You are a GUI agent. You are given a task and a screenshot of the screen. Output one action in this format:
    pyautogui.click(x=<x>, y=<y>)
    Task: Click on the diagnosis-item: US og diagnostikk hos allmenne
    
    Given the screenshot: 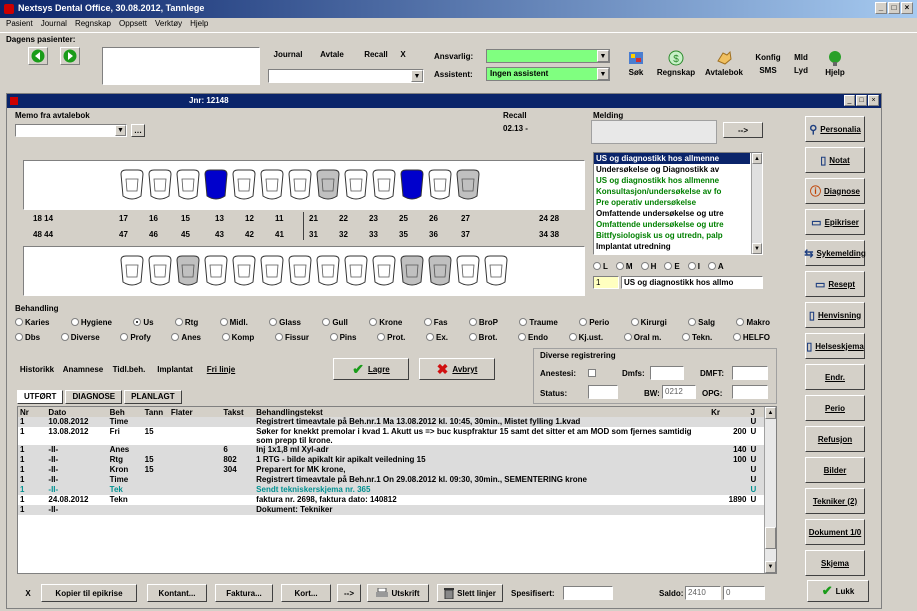 What is the action you would take?
    pyautogui.click(x=672, y=158)
    